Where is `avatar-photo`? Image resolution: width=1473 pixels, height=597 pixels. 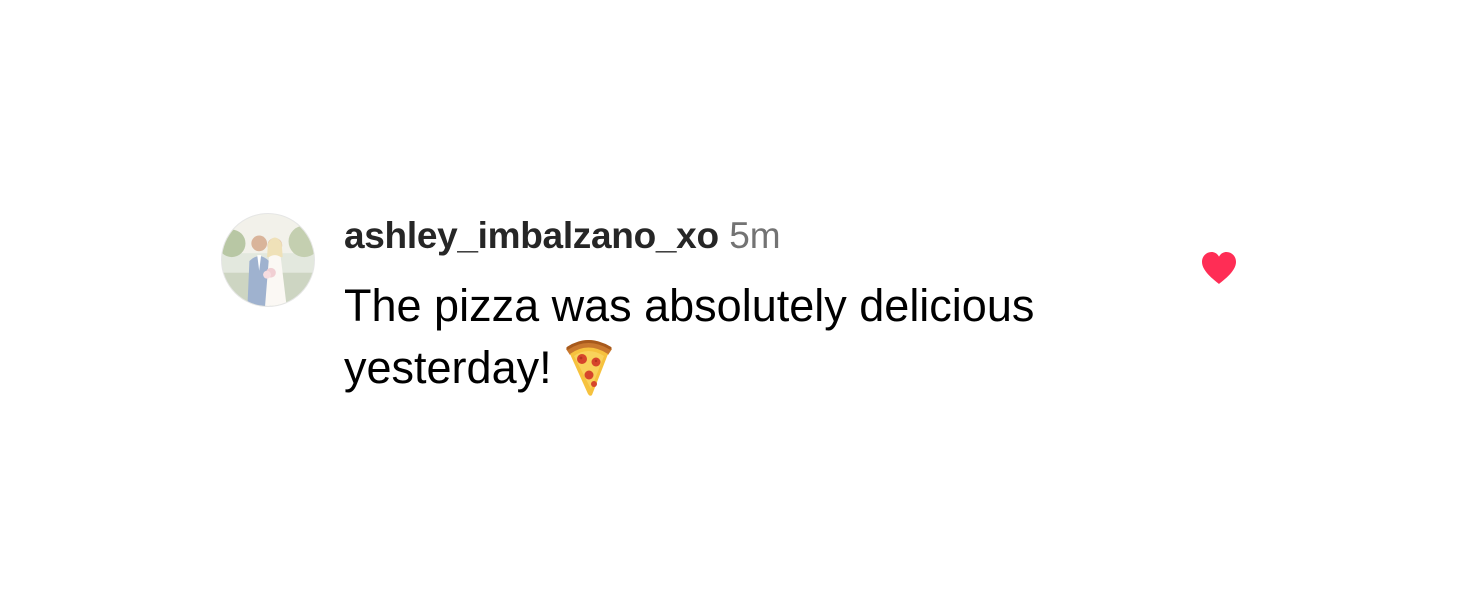
avatar-photo is located at coordinates (268, 260).